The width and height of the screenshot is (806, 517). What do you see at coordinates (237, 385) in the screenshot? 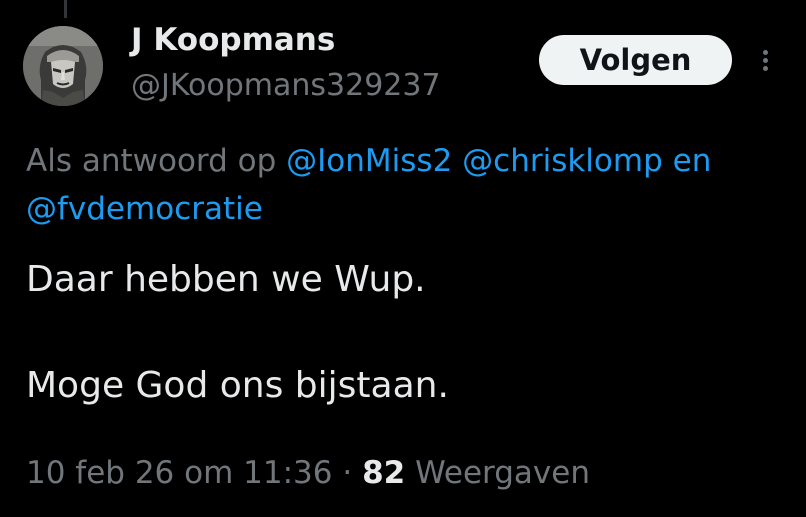
I see `tweet-text-line: Moge God ons bijstaan.` at bounding box center [237, 385].